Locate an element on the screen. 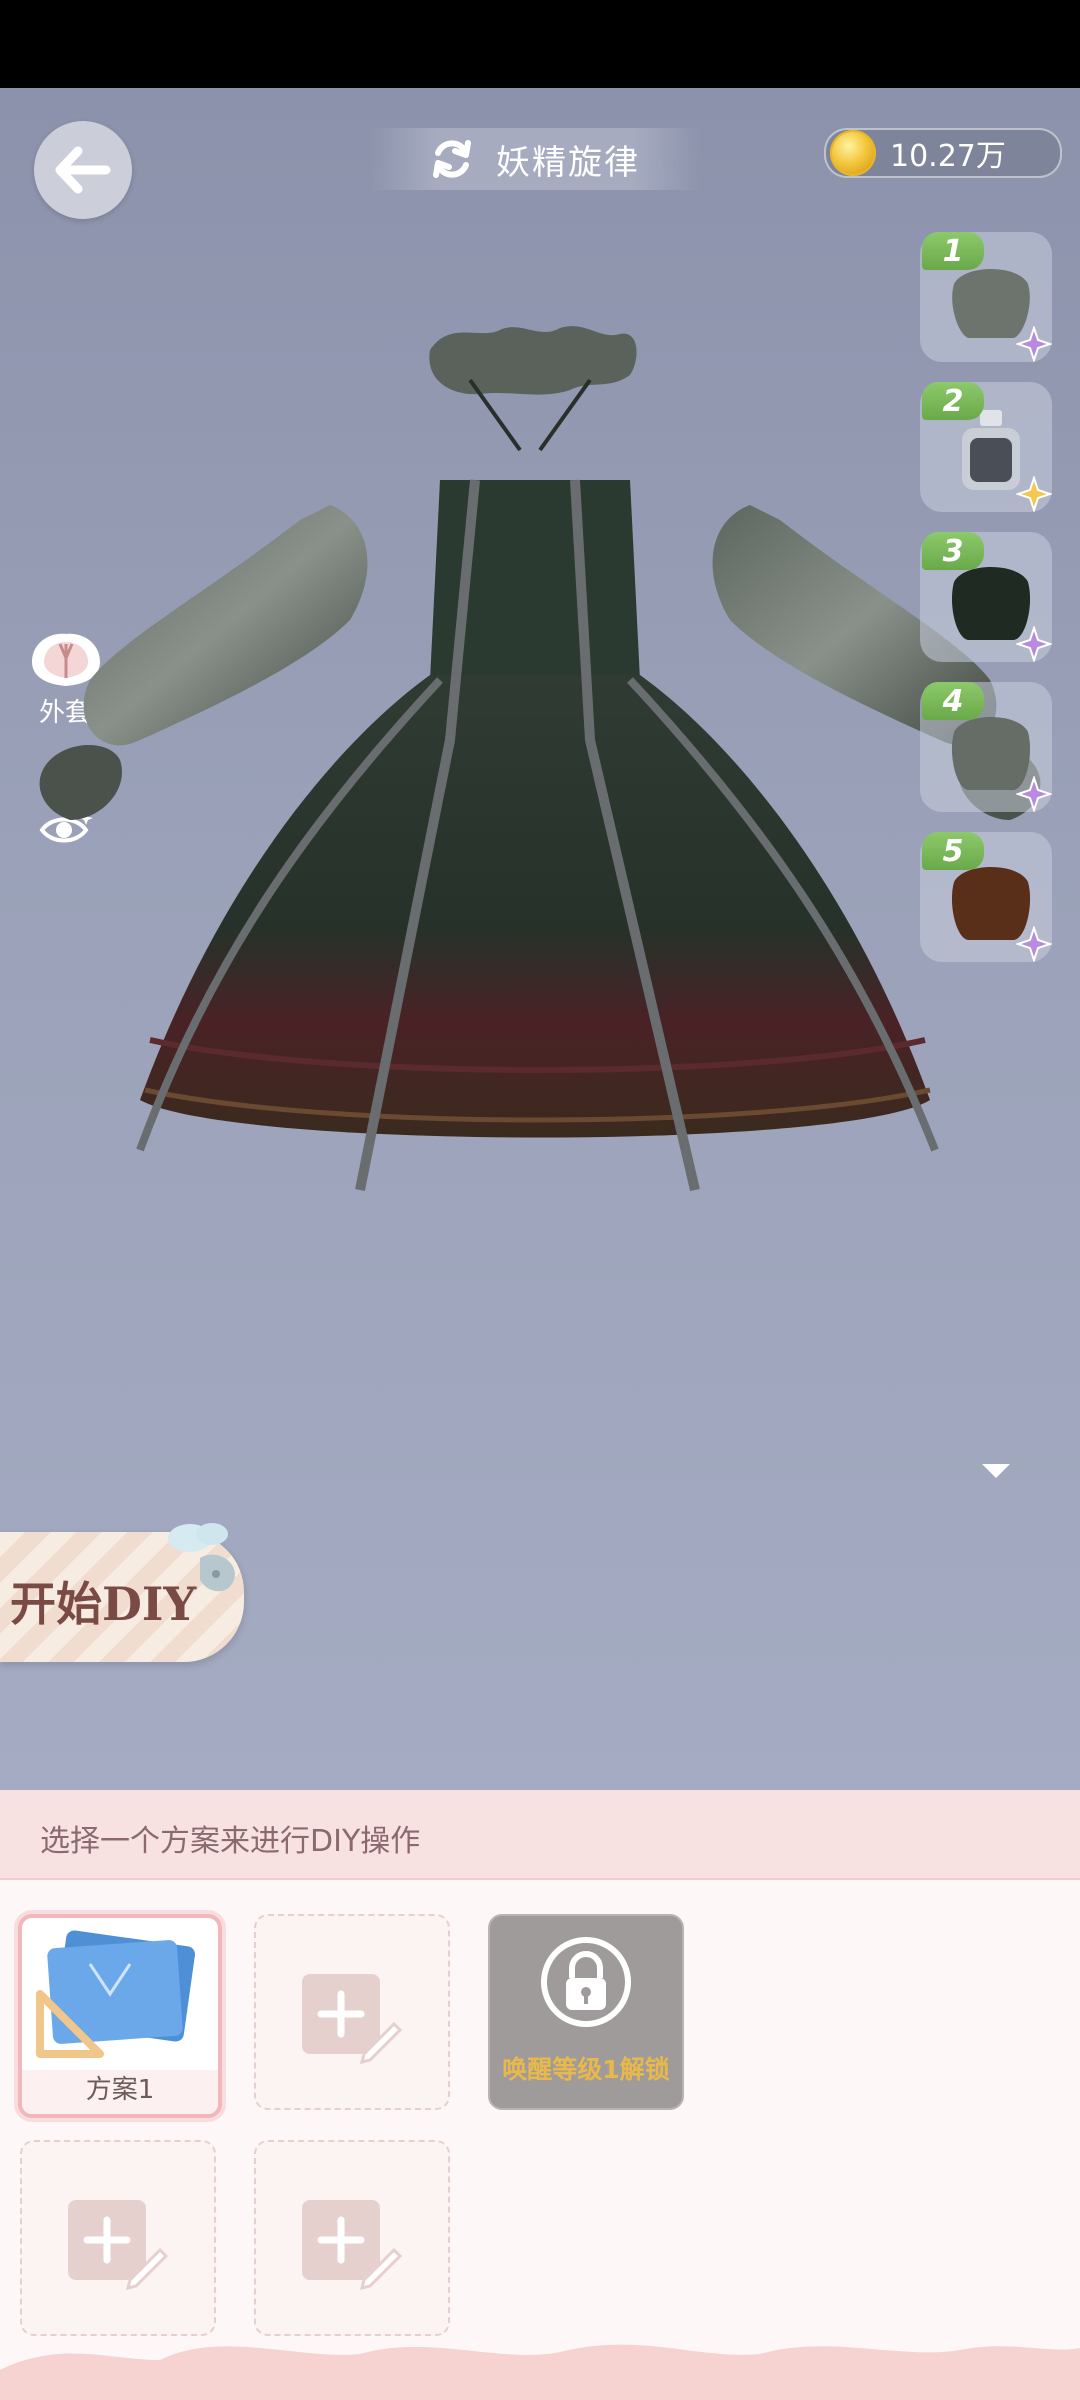 The width and height of the screenshot is (1080, 2400). blueprint-icon is located at coordinates (116, 1994).